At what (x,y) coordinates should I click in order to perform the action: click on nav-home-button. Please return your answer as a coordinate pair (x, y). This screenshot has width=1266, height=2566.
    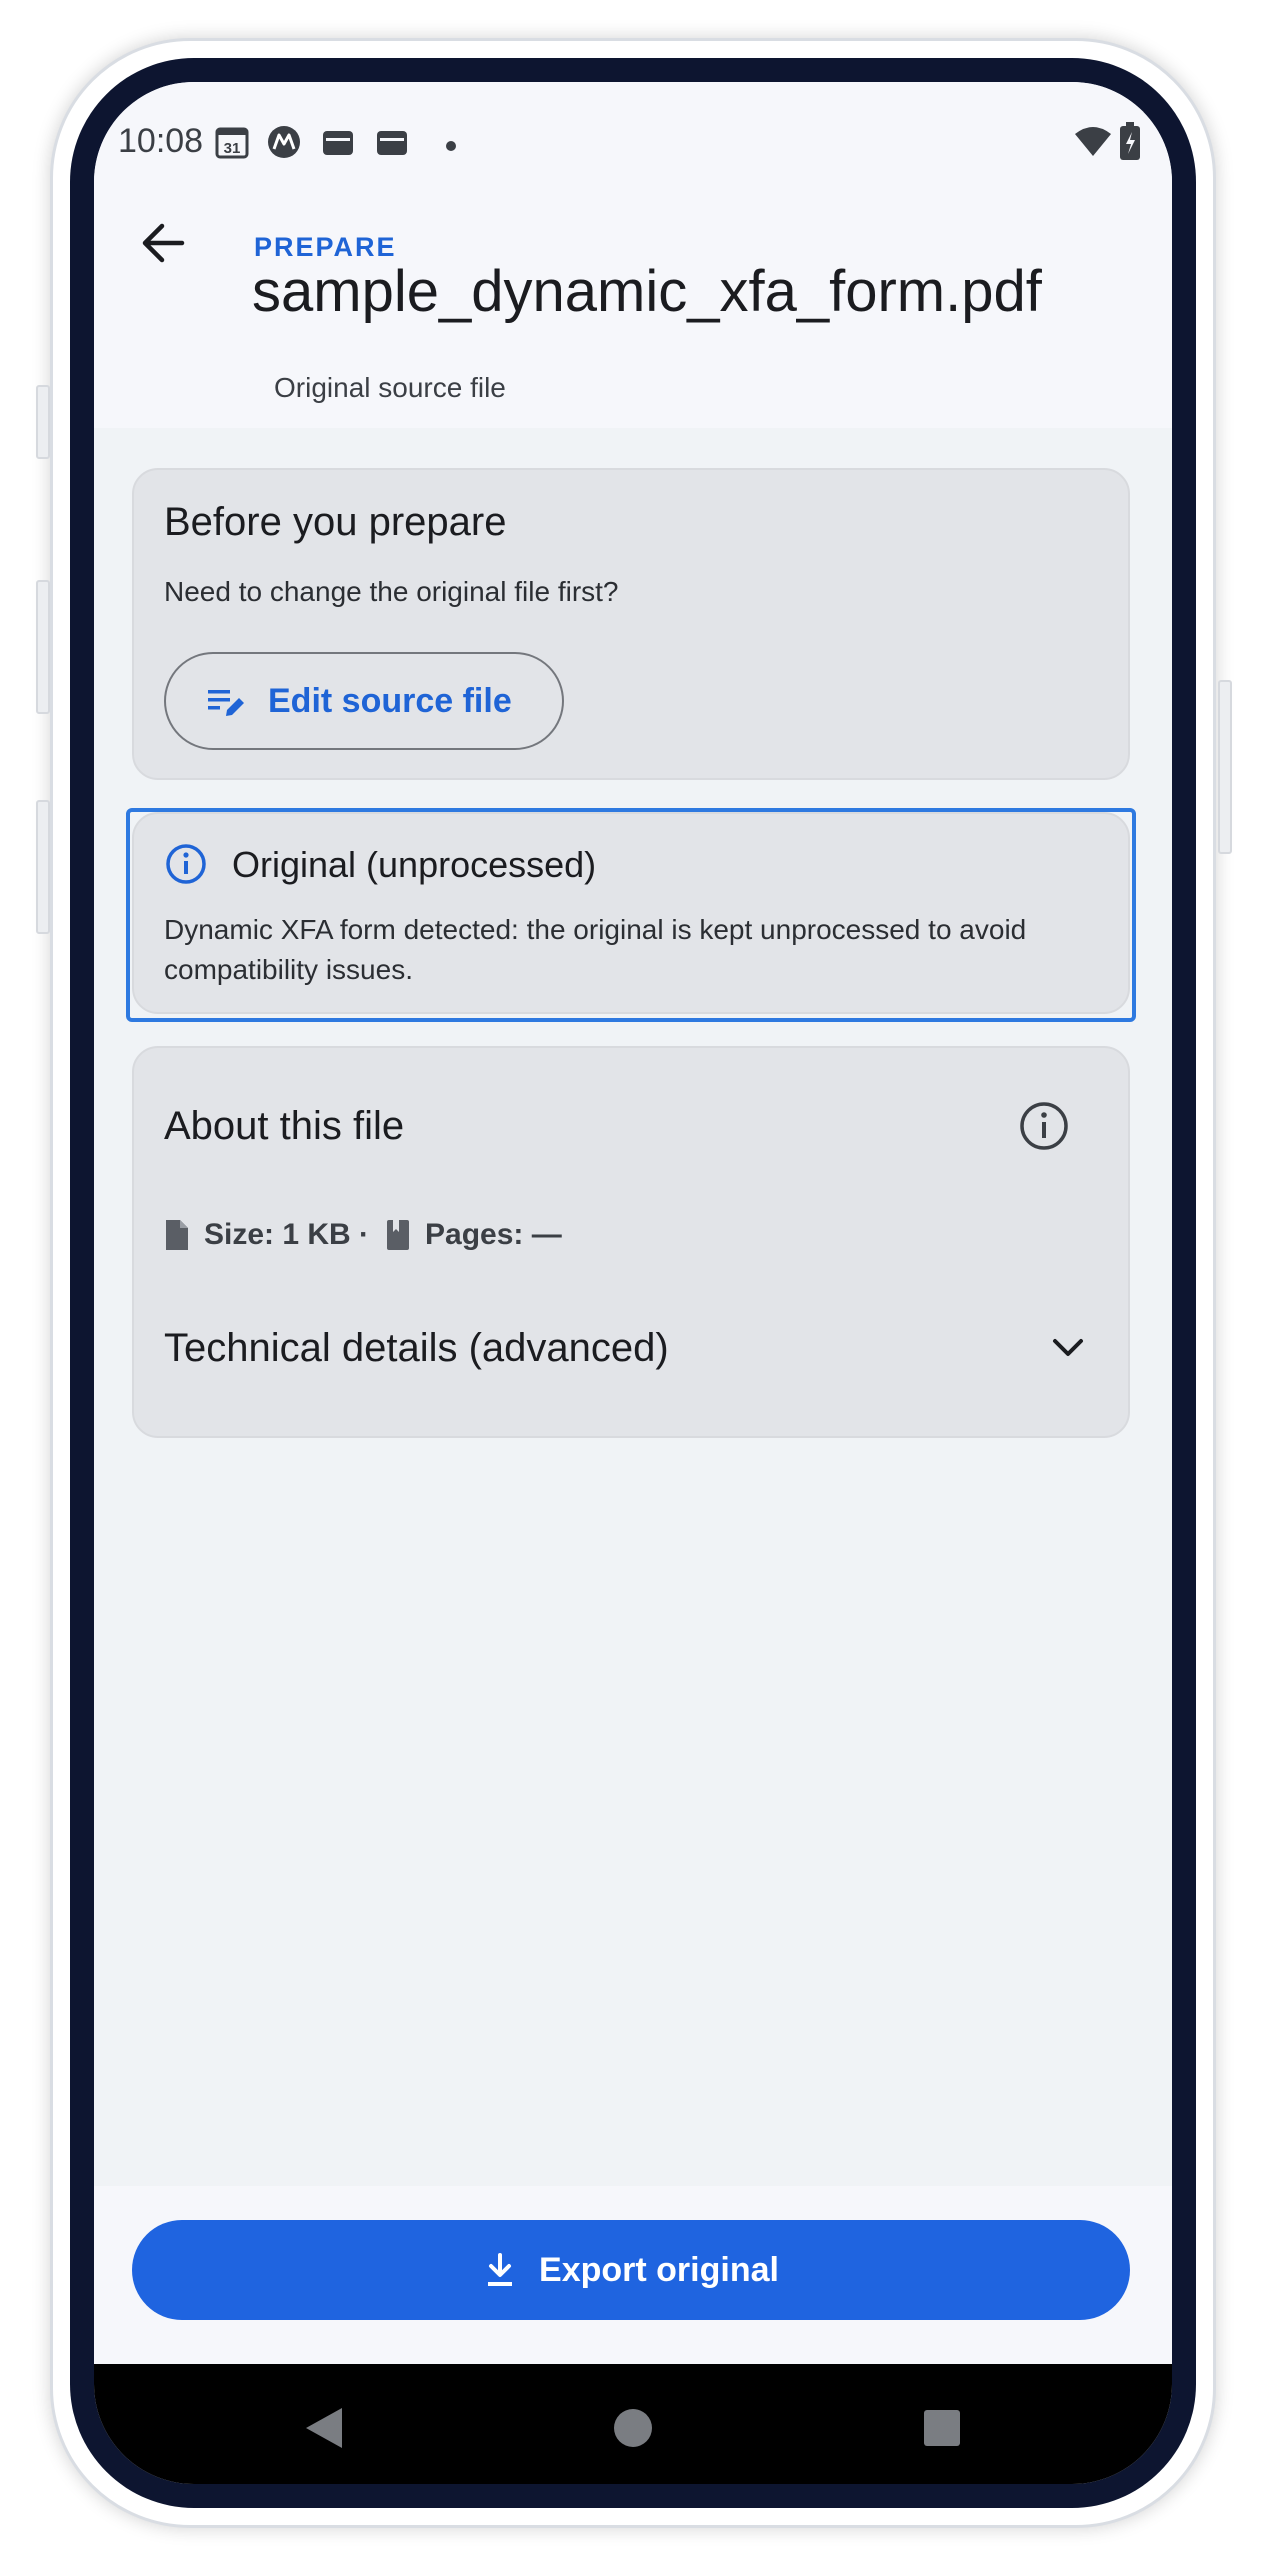
    Looking at the image, I should click on (633, 2428).